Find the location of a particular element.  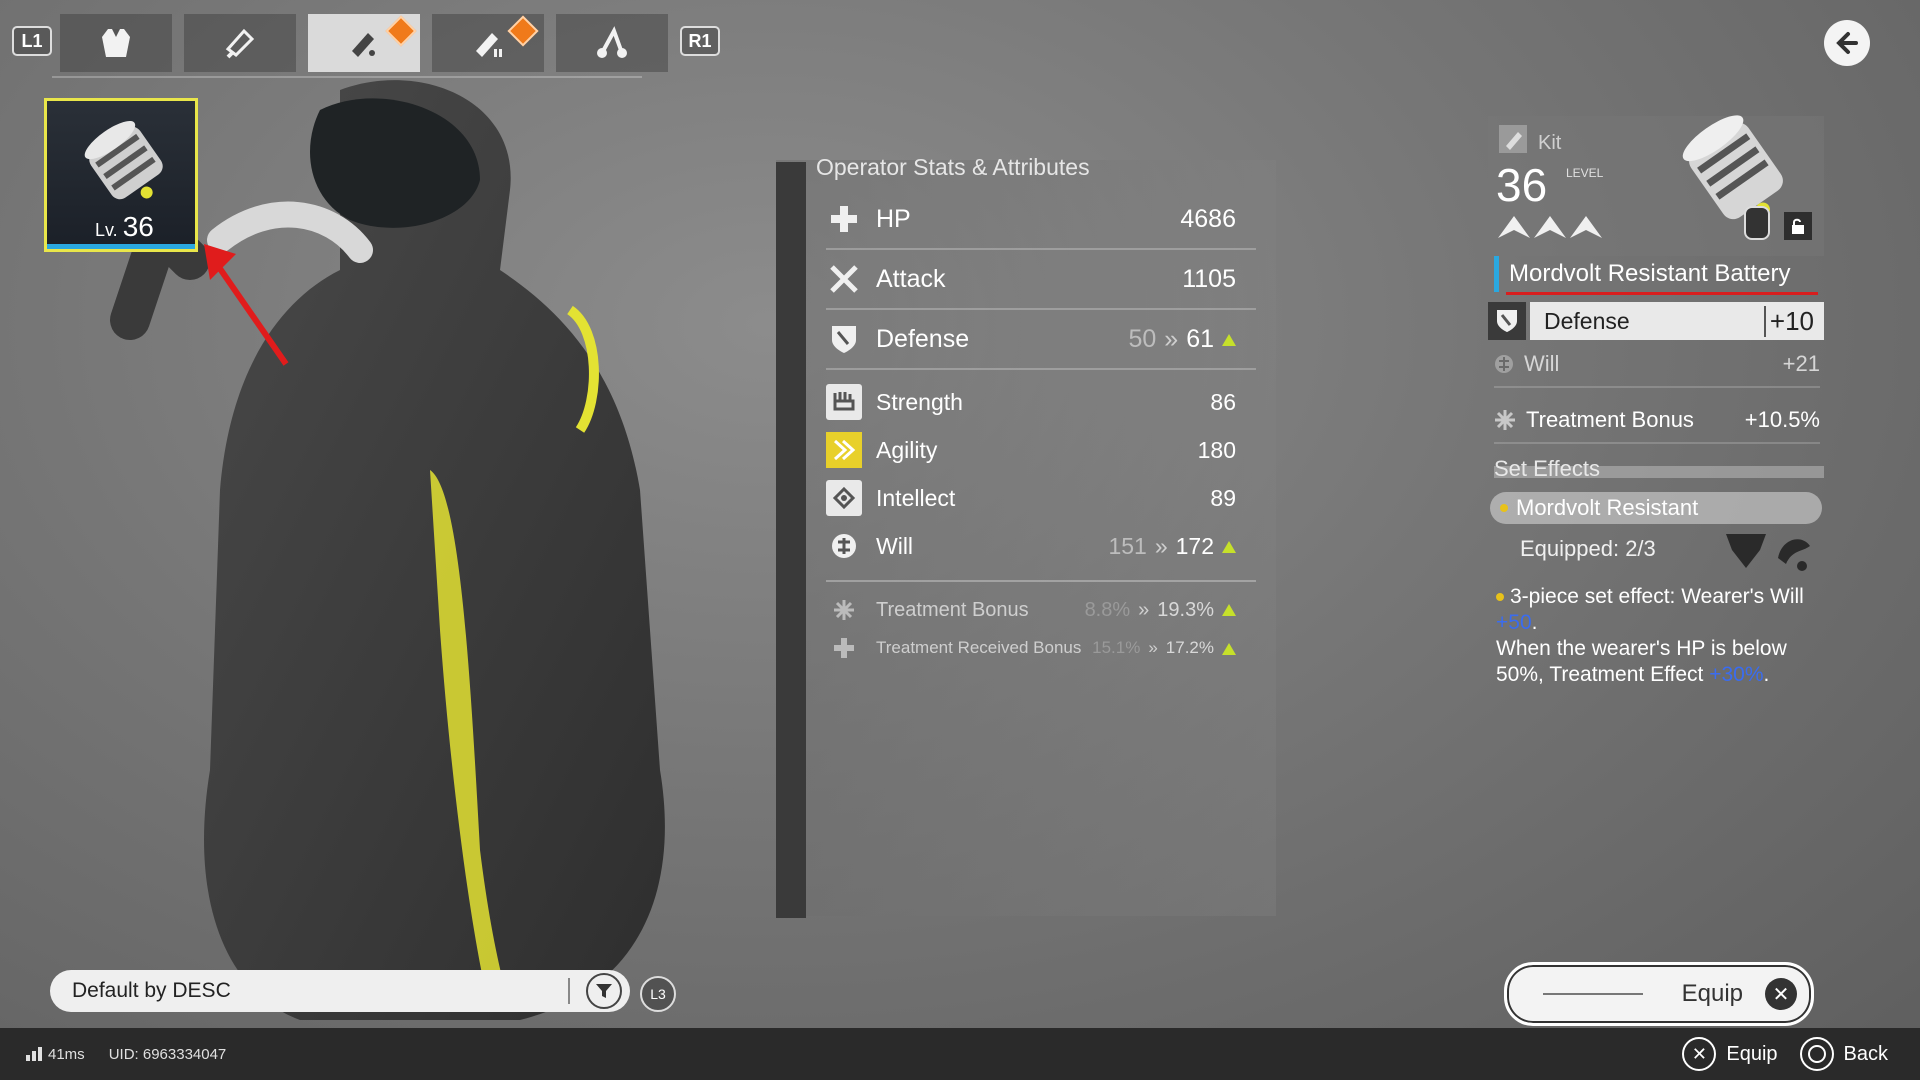

stat-name: Defense is located at coordinates (923, 338).